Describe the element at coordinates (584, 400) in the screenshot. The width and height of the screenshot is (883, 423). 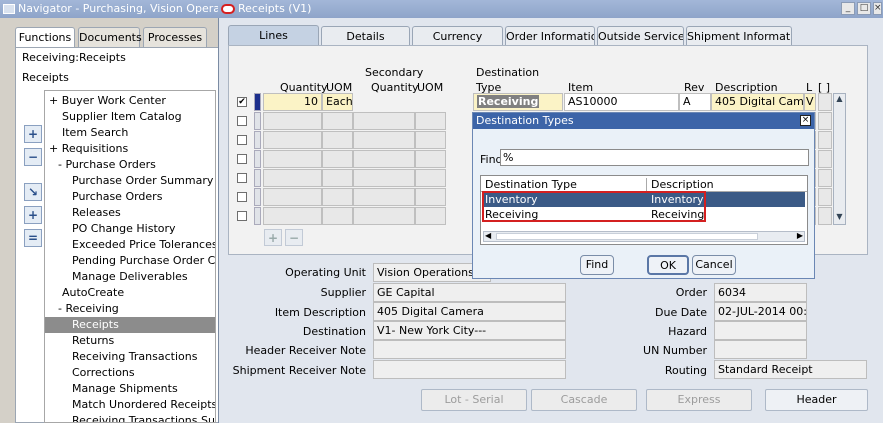
I see `cascade-button: Cascade` at that location.